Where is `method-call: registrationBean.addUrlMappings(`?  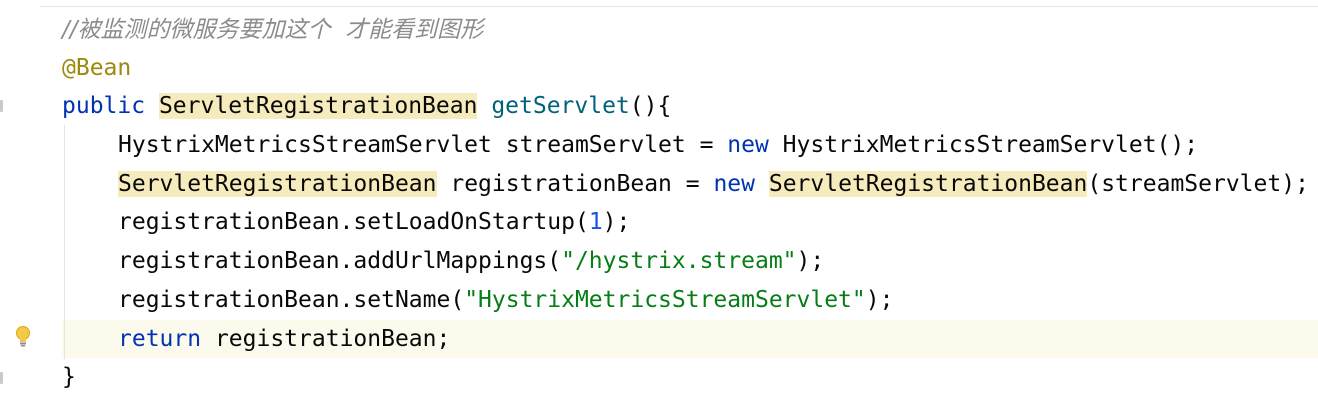
method-call: registrationBean.addUrlMappings( is located at coordinates (340, 261).